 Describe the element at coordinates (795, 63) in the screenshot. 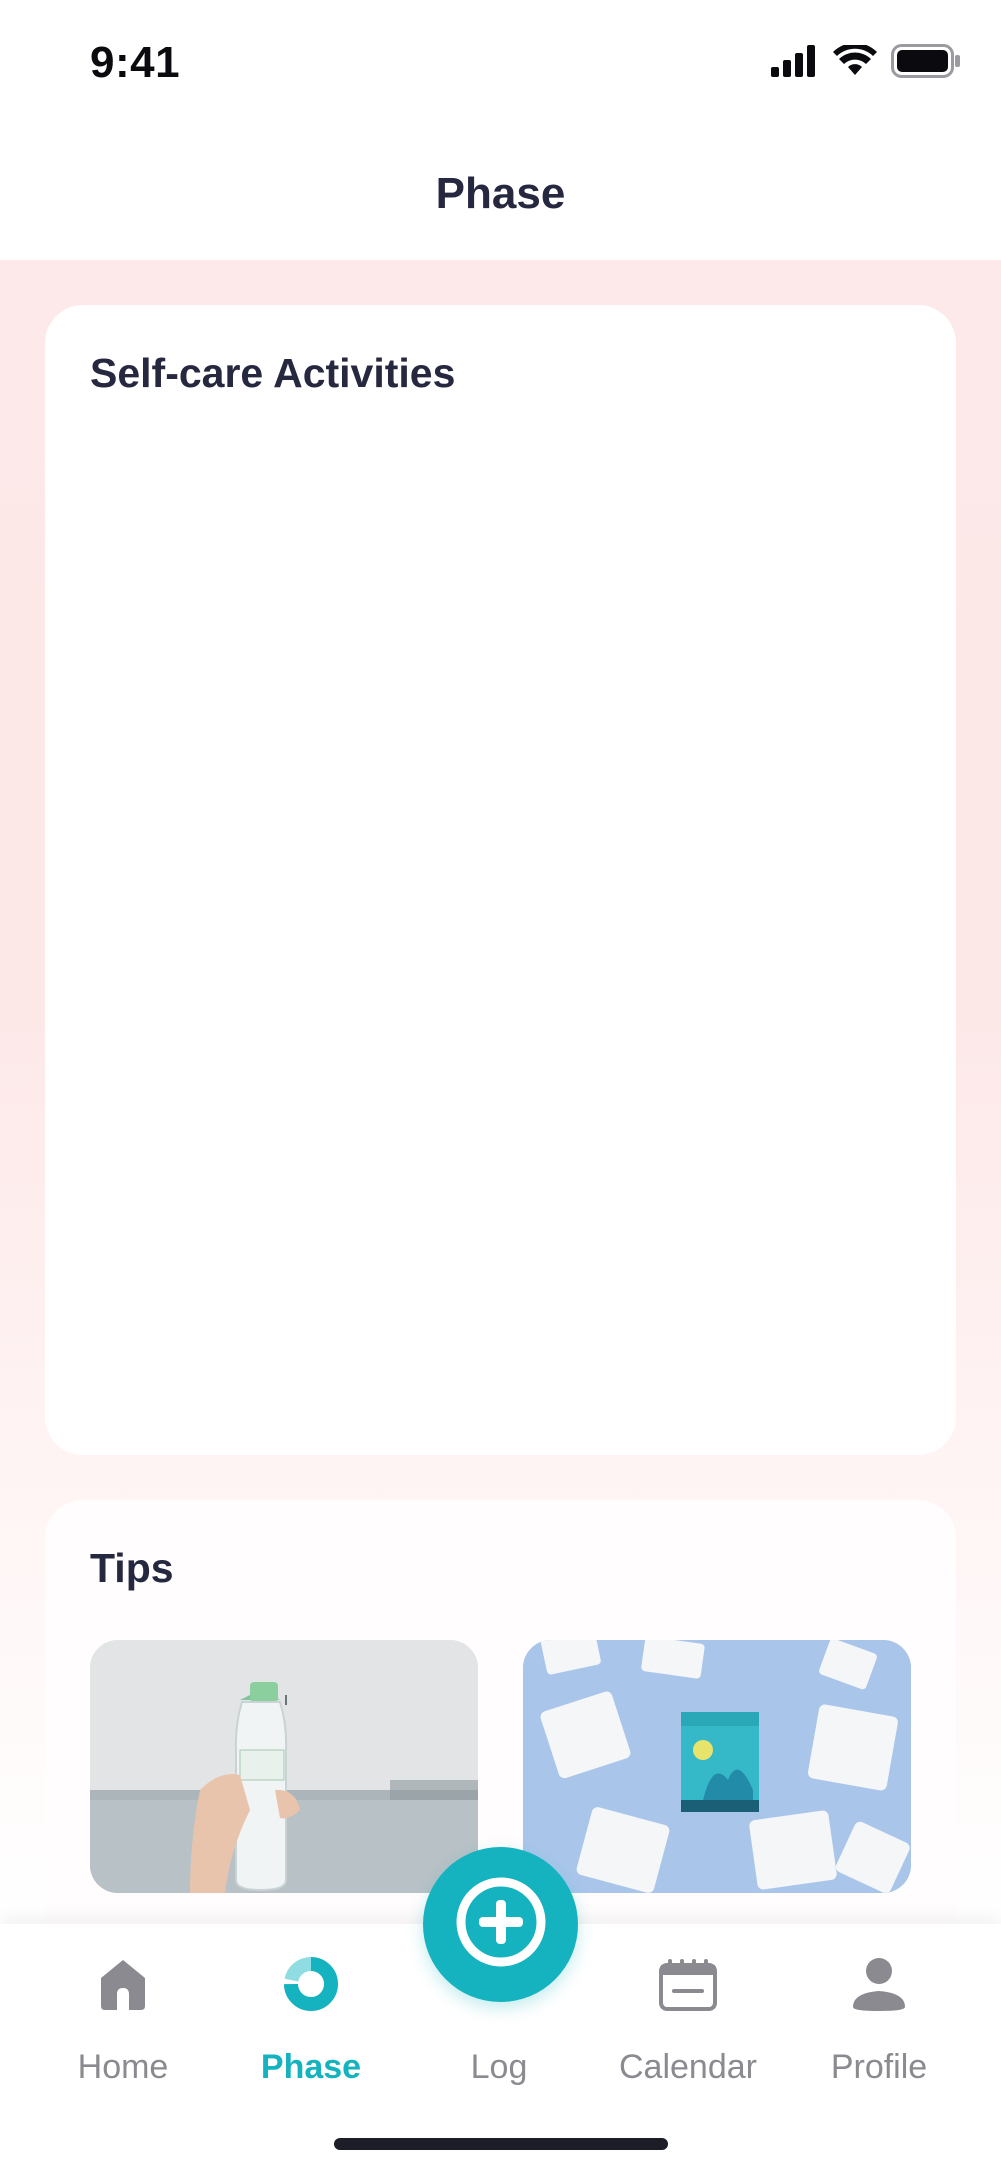

I see `cellular-signal-icon` at that location.